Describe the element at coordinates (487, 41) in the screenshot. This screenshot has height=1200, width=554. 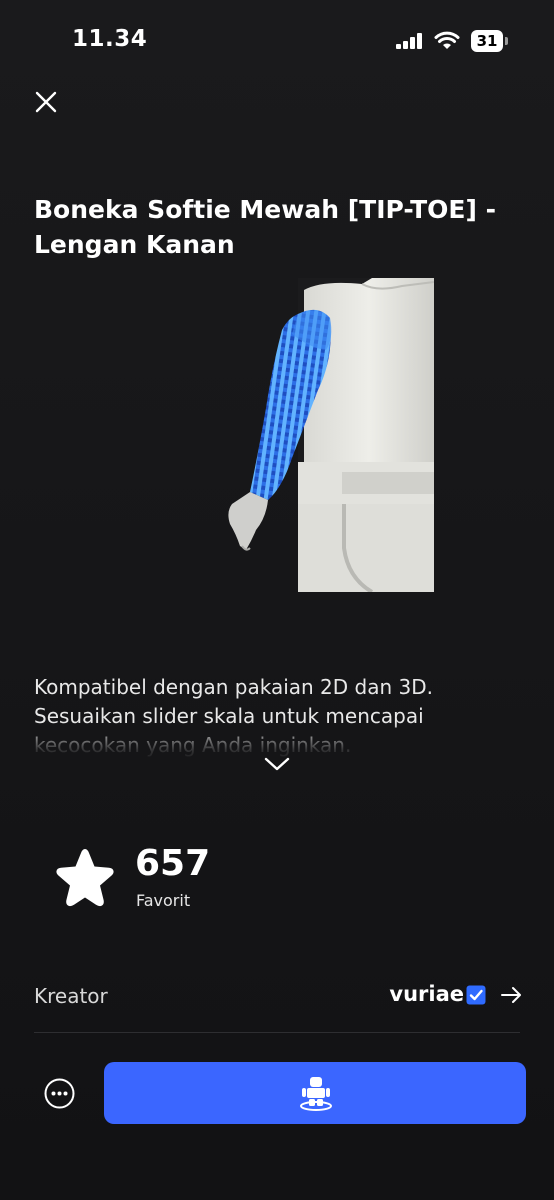
I see `battery-level: 31` at that location.